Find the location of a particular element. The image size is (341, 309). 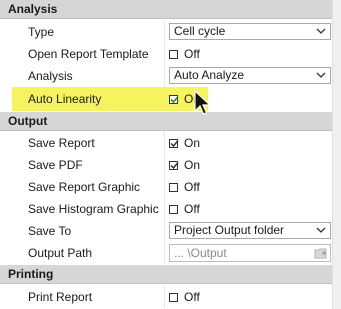

property-row-open-report-template: Open Report Template Off is located at coordinates (166, 54).